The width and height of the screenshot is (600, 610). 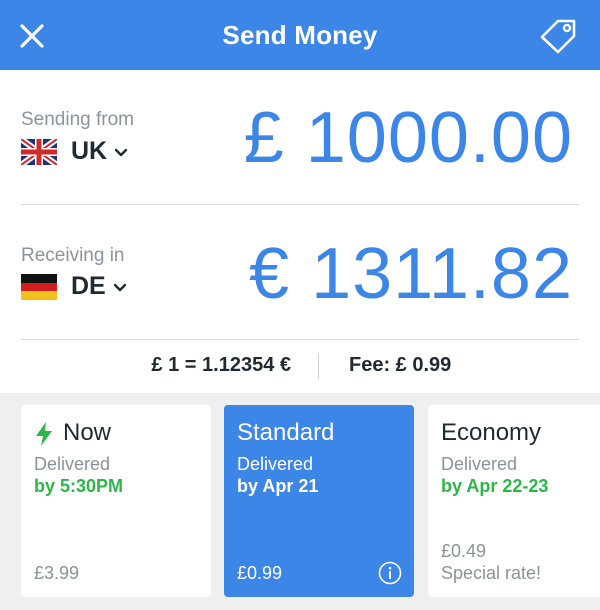 I want to click on option-delivery-time: by 5:30PM, so click(x=79, y=486).